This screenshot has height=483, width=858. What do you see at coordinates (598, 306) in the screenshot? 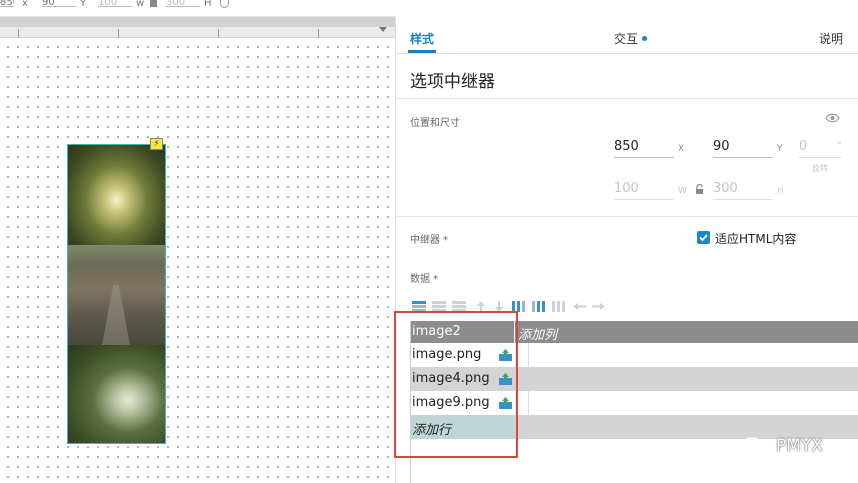
I see `move-column-right-icon` at bounding box center [598, 306].